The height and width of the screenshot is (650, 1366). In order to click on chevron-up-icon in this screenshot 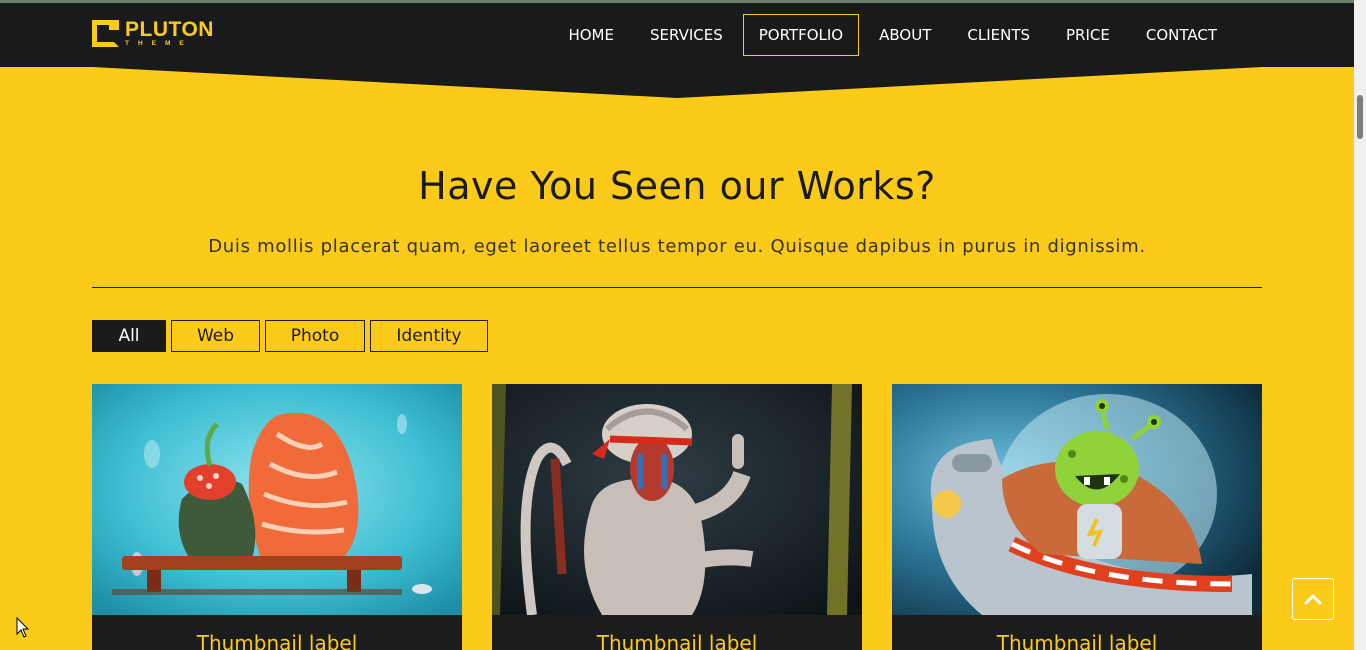, I will do `click(1313, 599)`.